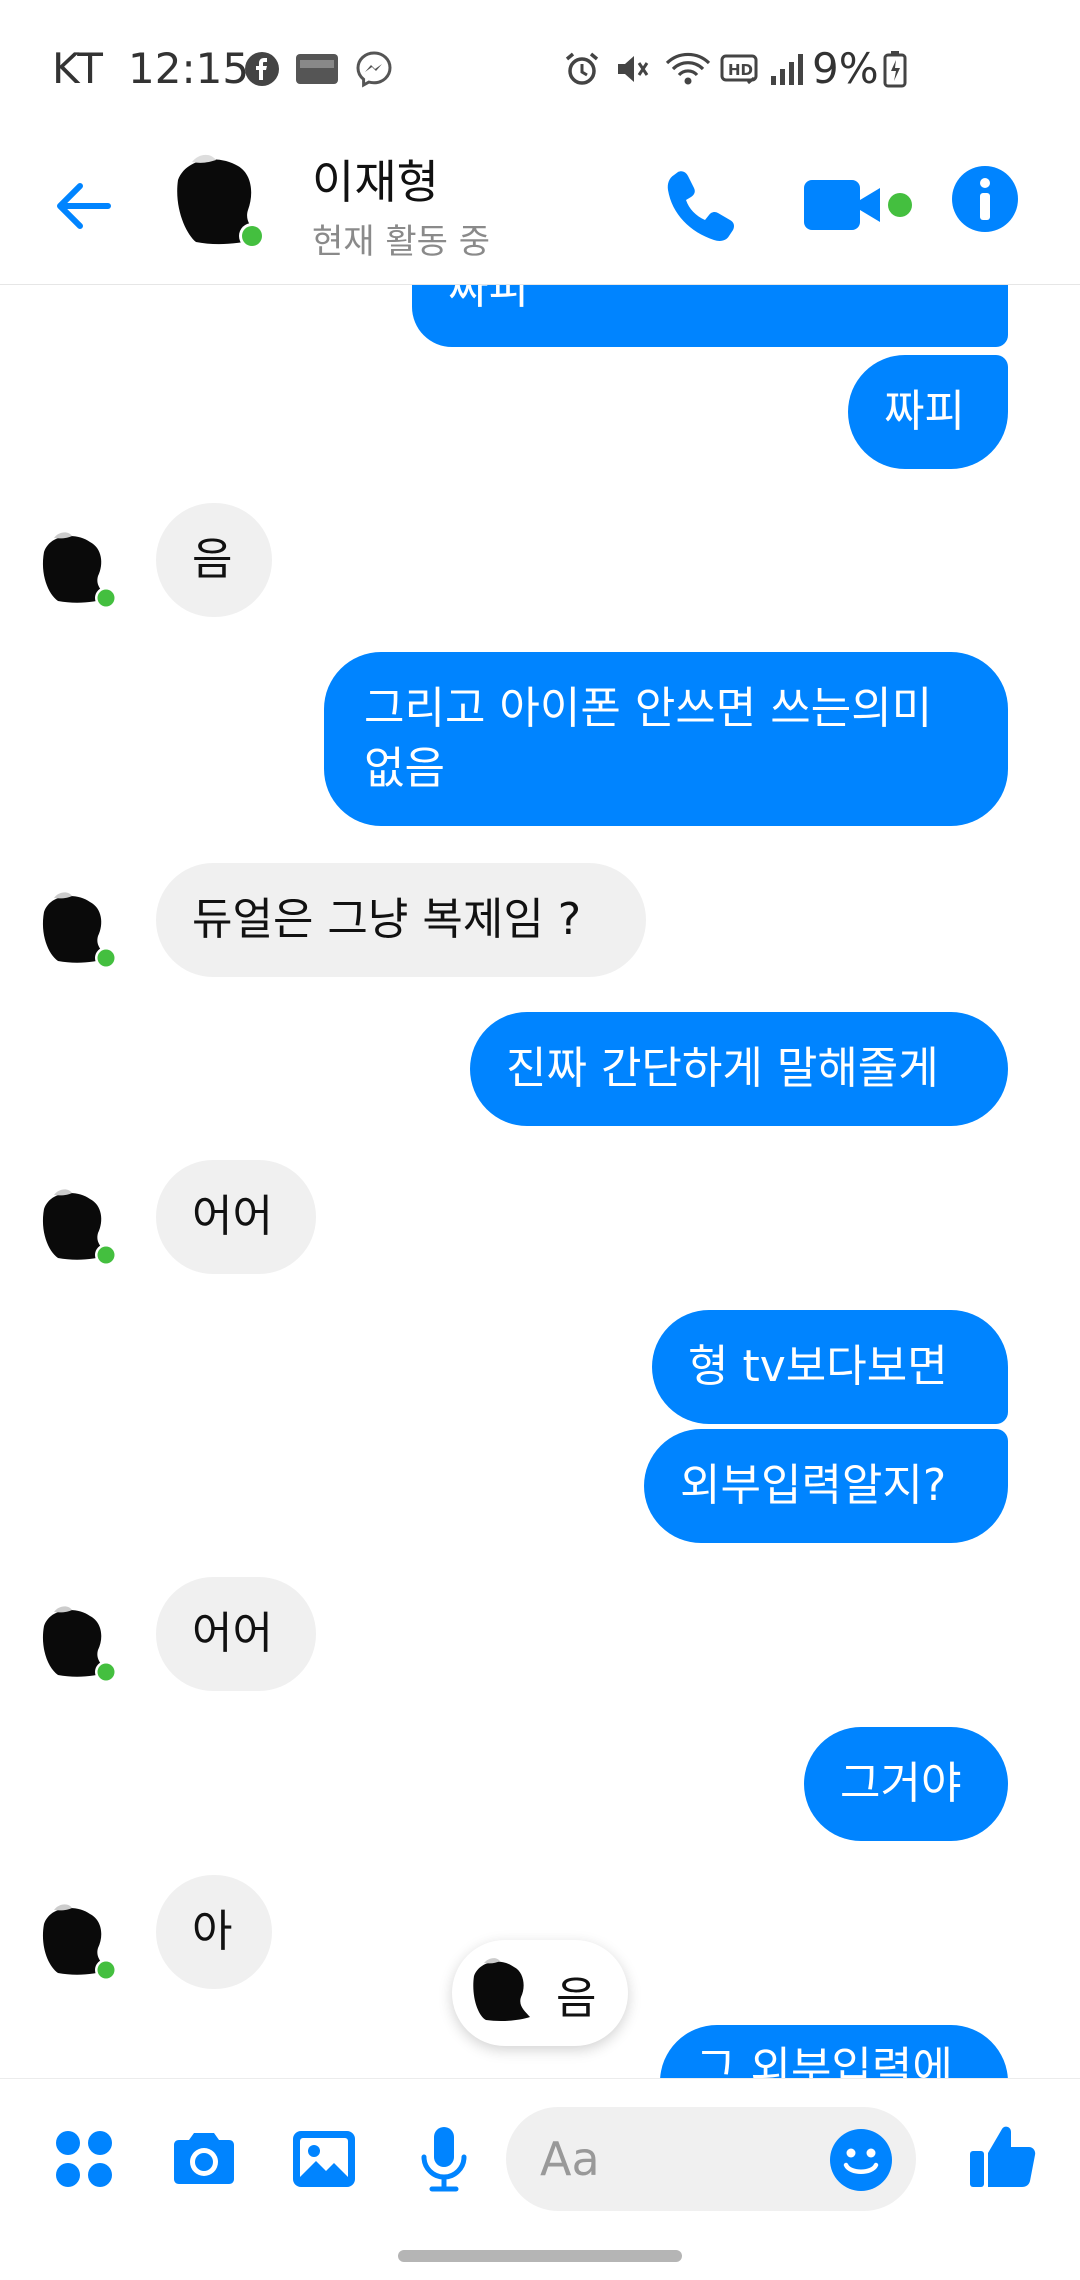 This screenshot has height=2280, width=1080. What do you see at coordinates (688, 68) in the screenshot?
I see `wifi-icon` at bounding box center [688, 68].